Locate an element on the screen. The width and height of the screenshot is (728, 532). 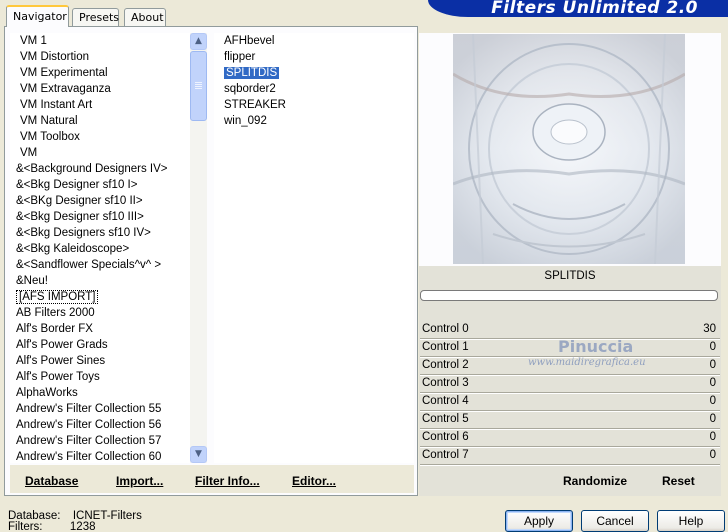
reset-button: Reset is located at coordinates (678, 481).